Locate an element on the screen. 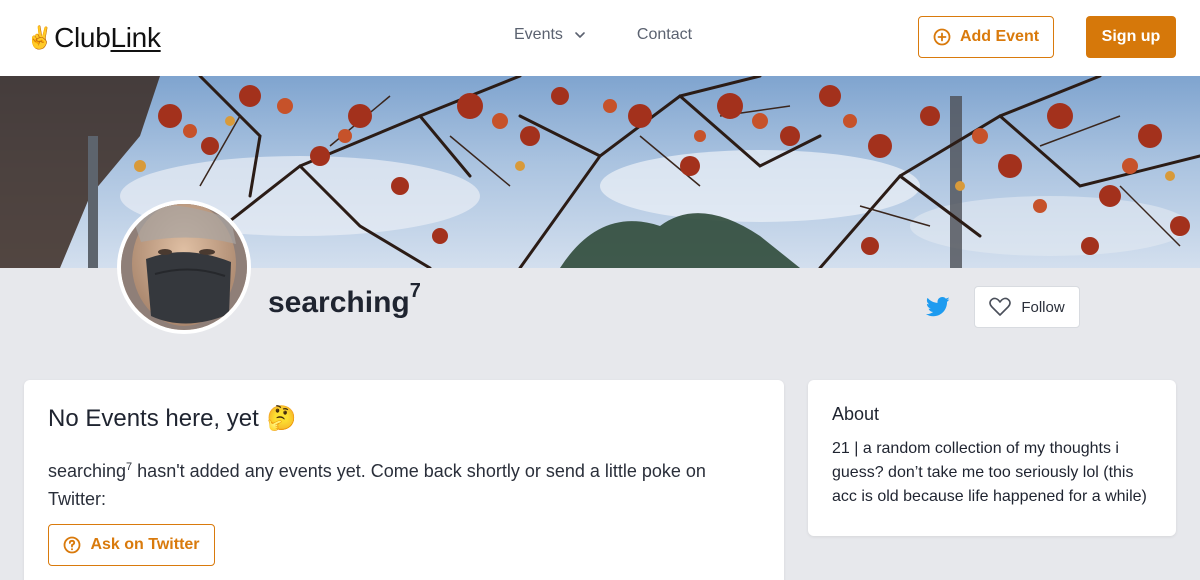 Image resolution: width=1200 pixels, height=580 pixels. ask-on-twitter-button: Ask on Twitter is located at coordinates (131, 545).